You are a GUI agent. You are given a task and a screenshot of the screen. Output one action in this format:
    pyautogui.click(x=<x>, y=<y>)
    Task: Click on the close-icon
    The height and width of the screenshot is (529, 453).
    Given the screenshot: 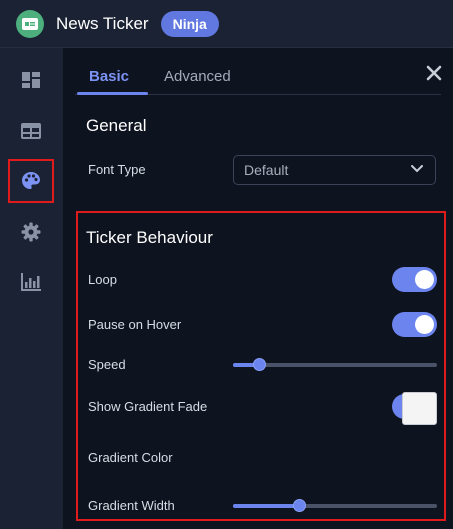 What is the action you would take?
    pyautogui.click(x=434, y=73)
    